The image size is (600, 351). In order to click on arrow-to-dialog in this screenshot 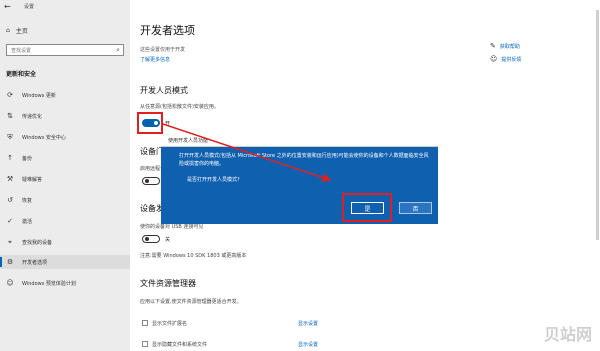, I will do `click(247, 152)`.